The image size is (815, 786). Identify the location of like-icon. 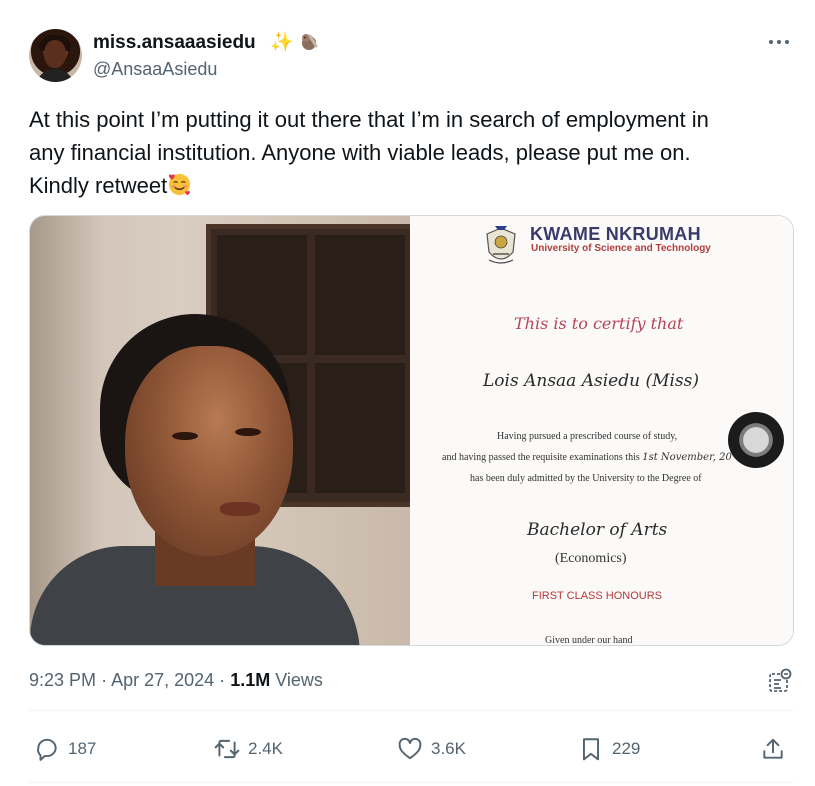
(410, 748).